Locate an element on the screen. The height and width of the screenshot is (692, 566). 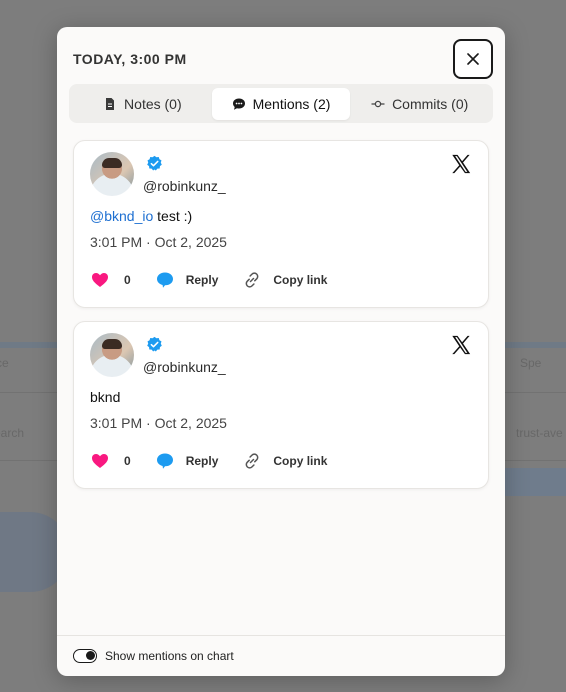
document-icon is located at coordinates (110, 103).